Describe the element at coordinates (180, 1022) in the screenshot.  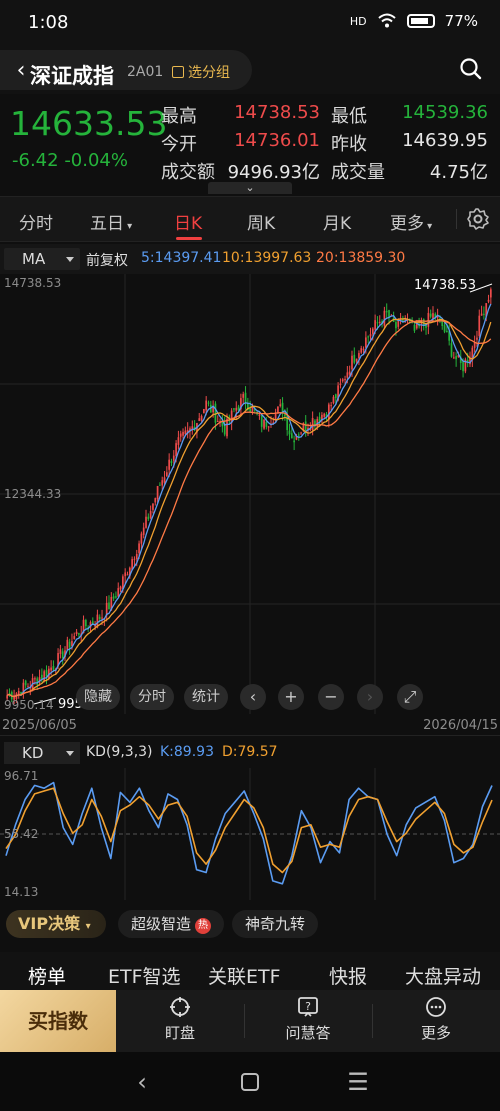
I see `watch-market-button: 盯盘` at that location.